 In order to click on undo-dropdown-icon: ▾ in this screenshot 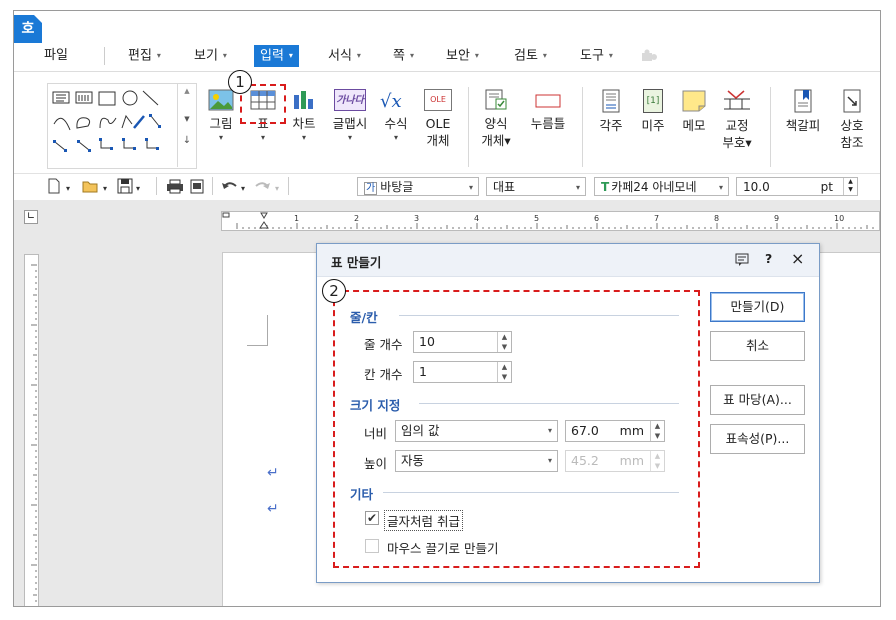, I will do `click(243, 189)`.